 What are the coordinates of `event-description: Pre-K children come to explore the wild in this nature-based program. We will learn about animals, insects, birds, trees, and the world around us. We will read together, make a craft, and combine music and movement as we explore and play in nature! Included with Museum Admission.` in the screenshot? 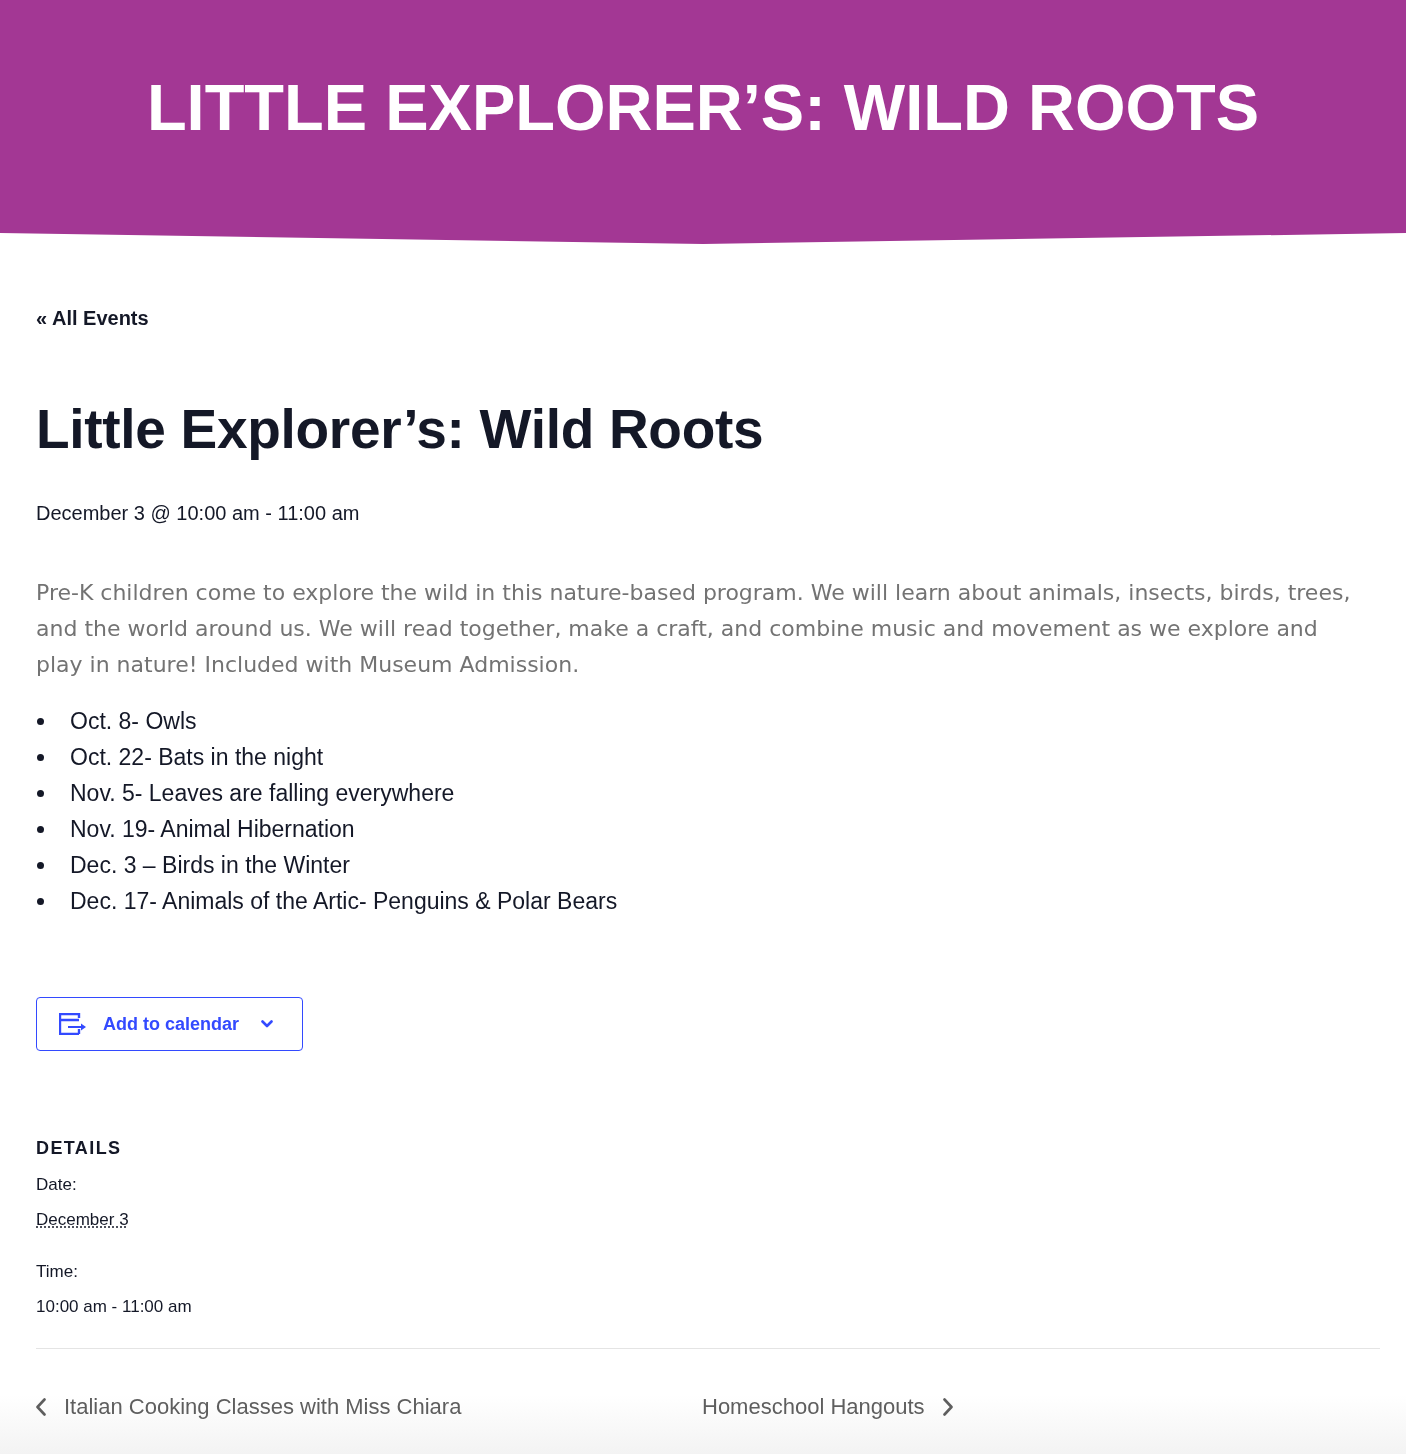 It's located at (694, 629).